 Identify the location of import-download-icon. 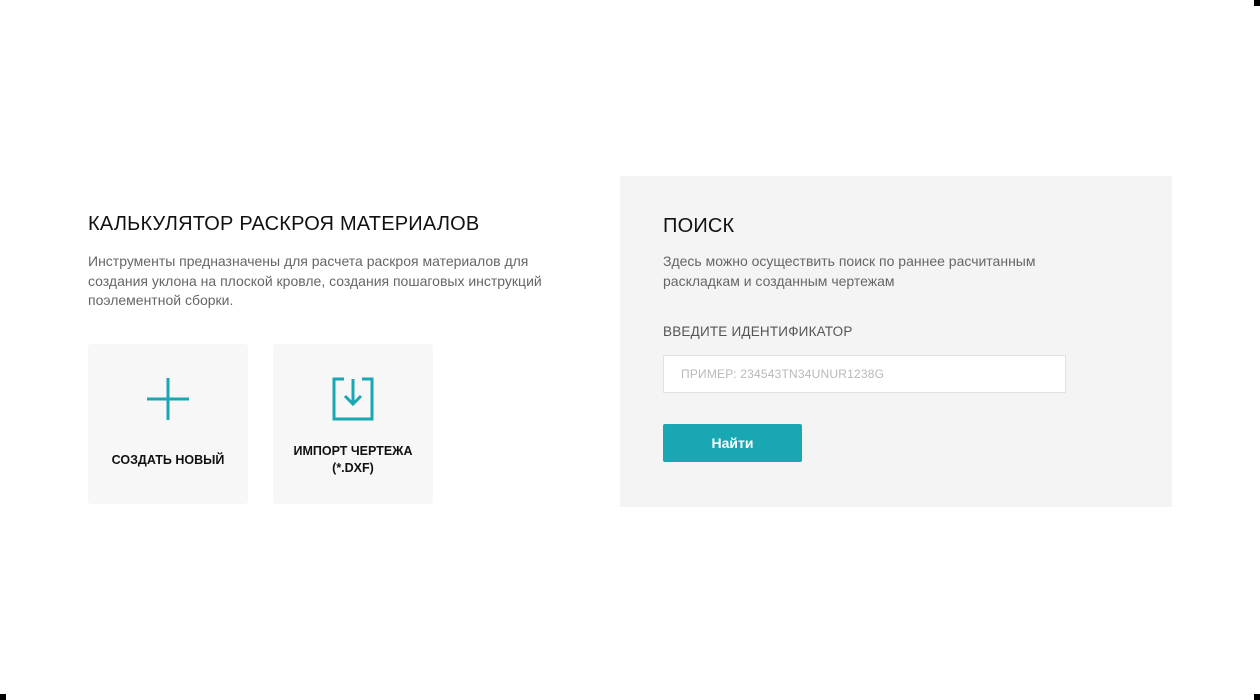
(353, 399).